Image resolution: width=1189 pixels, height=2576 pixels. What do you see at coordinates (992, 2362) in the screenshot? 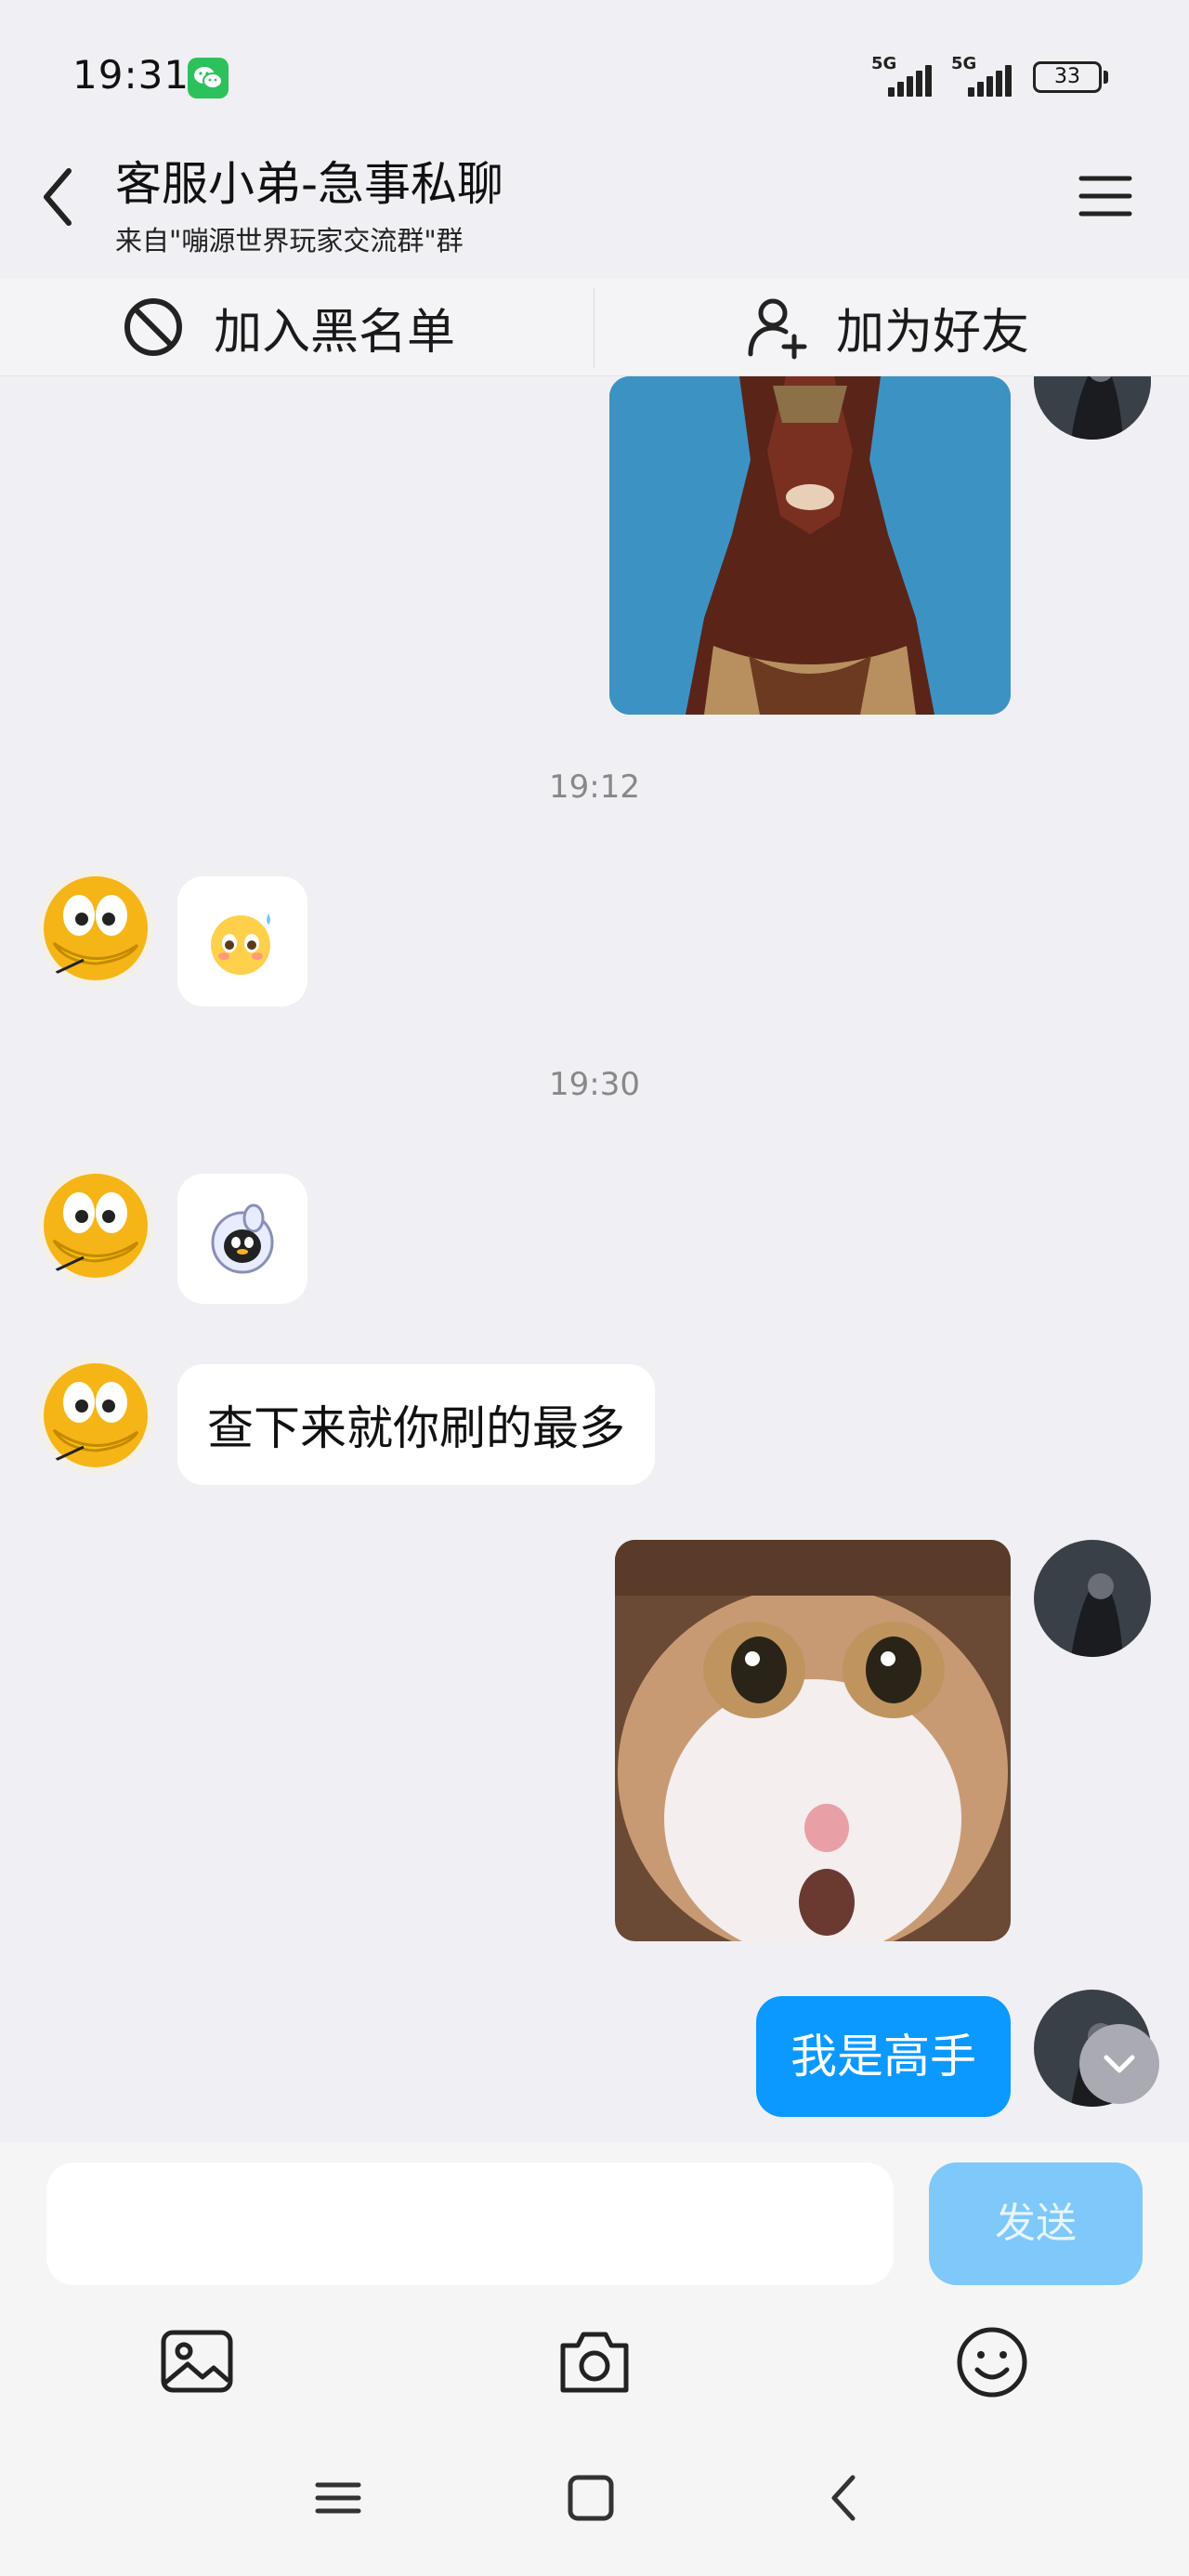
I see `emoji-icon` at bounding box center [992, 2362].